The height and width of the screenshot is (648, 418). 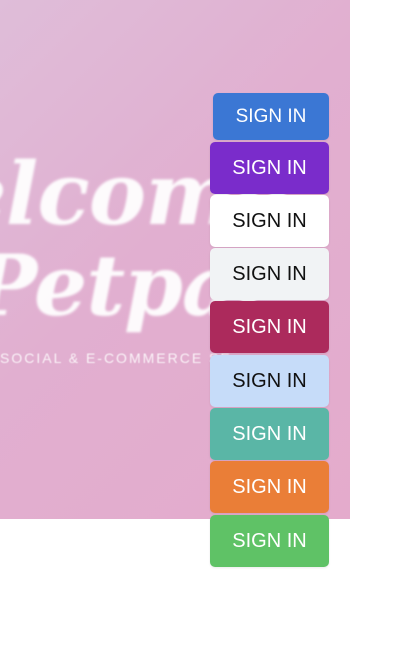 What do you see at coordinates (269, 381) in the screenshot?
I see `sign-in-button-light-blue: SIGN IN` at bounding box center [269, 381].